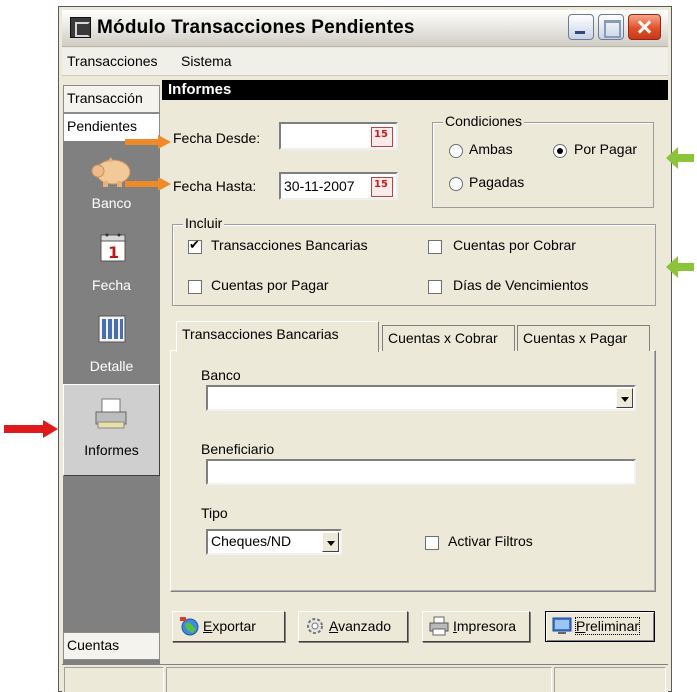 The height and width of the screenshot is (692, 697). What do you see at coordinates (562, 625) in the screenshot?
I see `monitor-preview-icon` at bounding box center [562, 625].